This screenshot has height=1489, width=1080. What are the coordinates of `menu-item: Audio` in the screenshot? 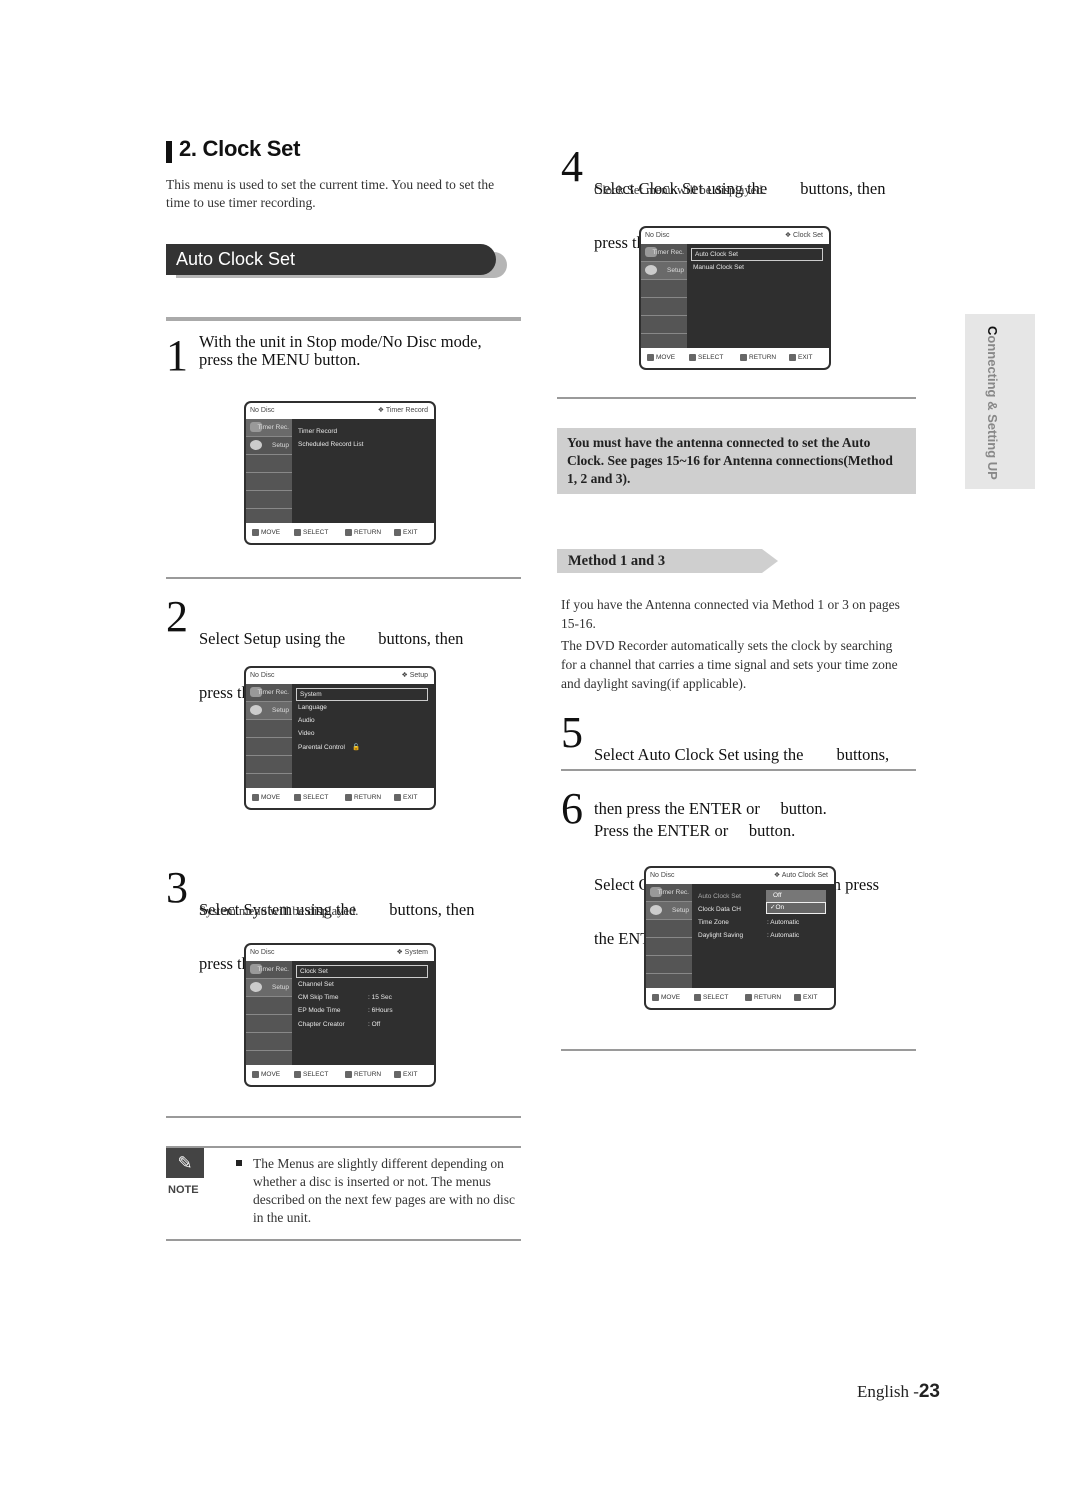 It's located at (306, 720).